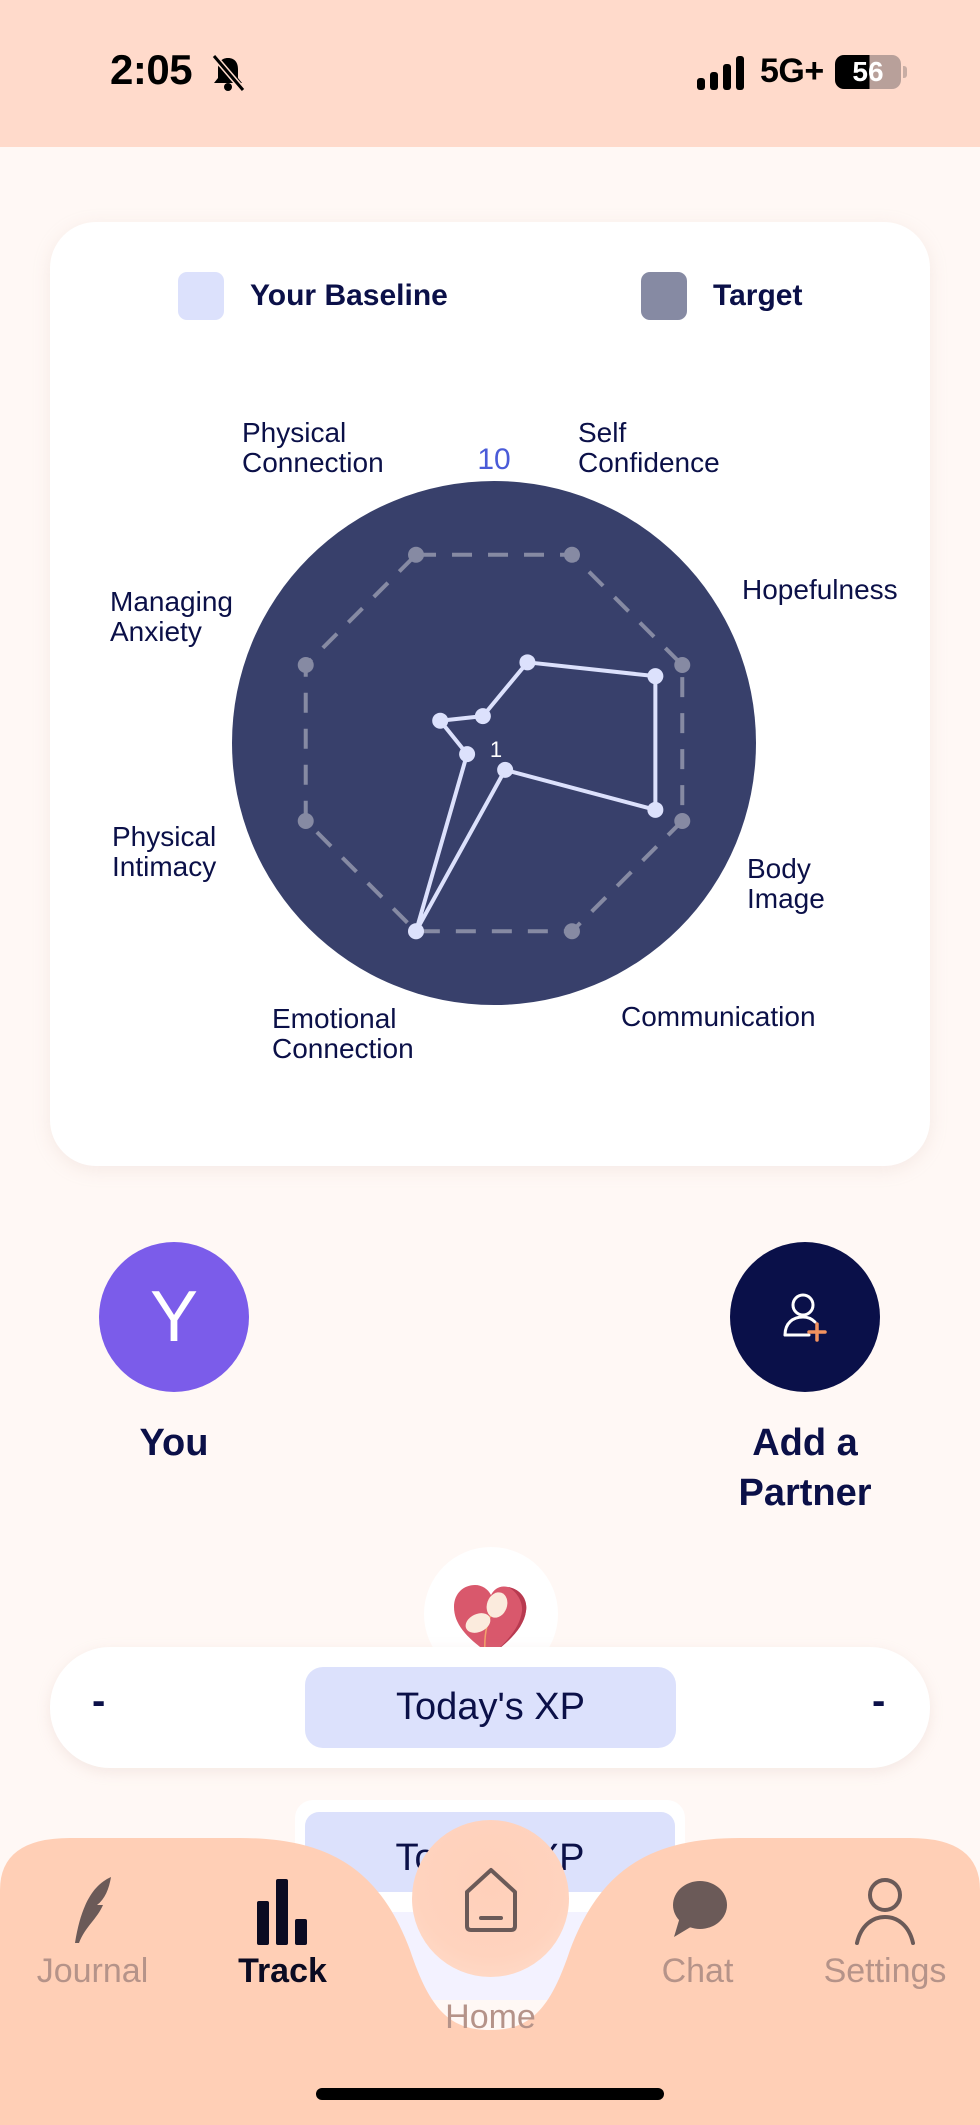  Describe the element at coordinates (92, 1971) in the screenshot. I see `nav-label: Journal` at that location.